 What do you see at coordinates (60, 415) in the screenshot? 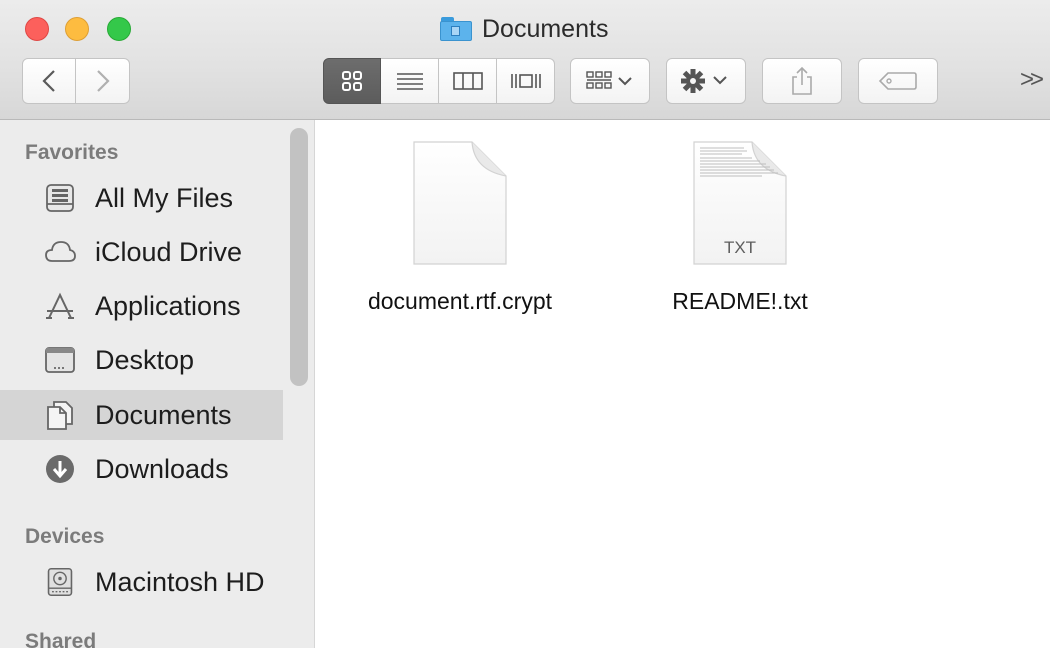
I see `documents-icon` at bounding box center [60, 415].